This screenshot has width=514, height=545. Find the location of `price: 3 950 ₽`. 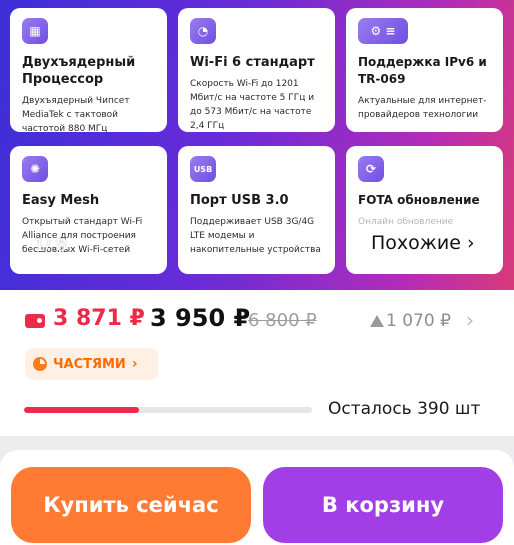

price: 3 950 ₽ is located at coordinates (200, 318).